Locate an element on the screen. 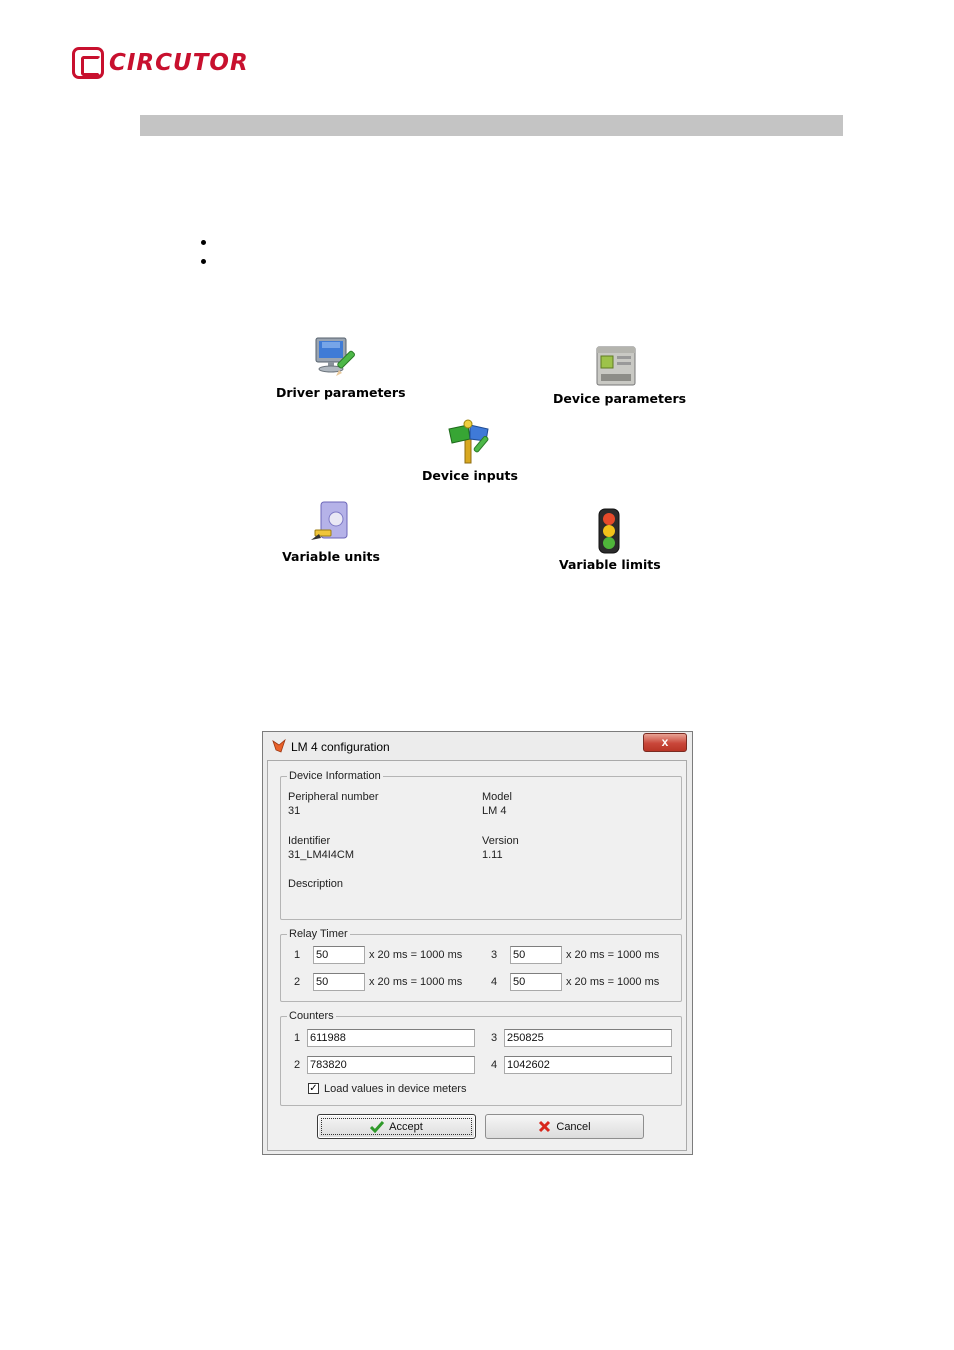 This screenshot has height=1350, width=954. circutor-logo: CIRCUTOR is located at coordinates (160, 63).